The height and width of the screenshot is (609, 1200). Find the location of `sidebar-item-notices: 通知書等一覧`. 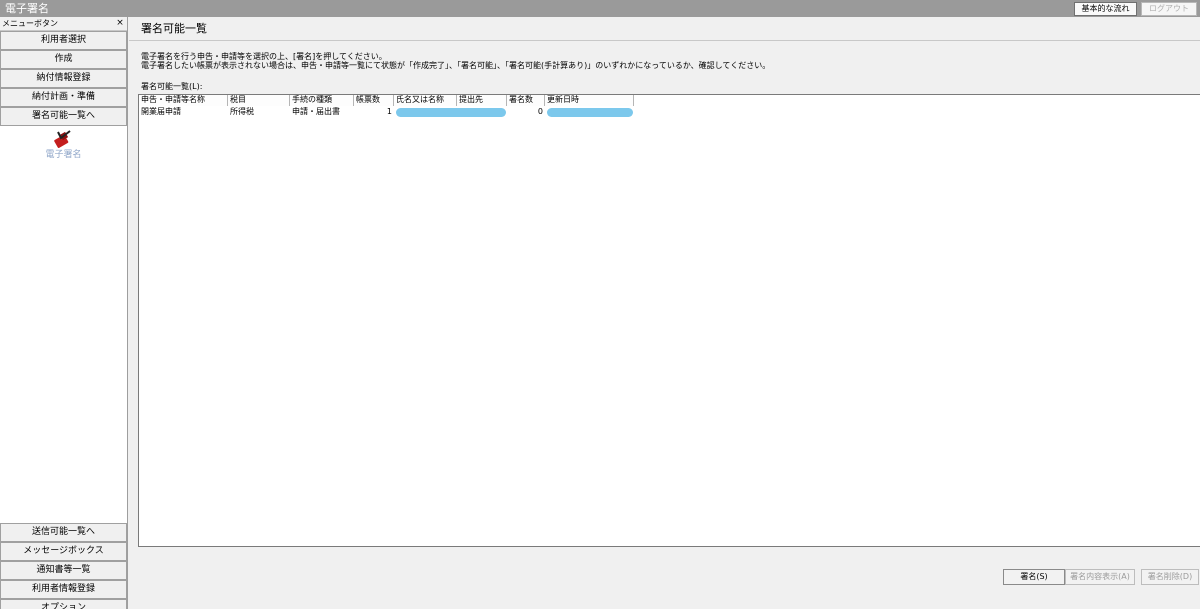

sidebar-item-notices: 通知書等一覧 is located at coordinates (63, 570).